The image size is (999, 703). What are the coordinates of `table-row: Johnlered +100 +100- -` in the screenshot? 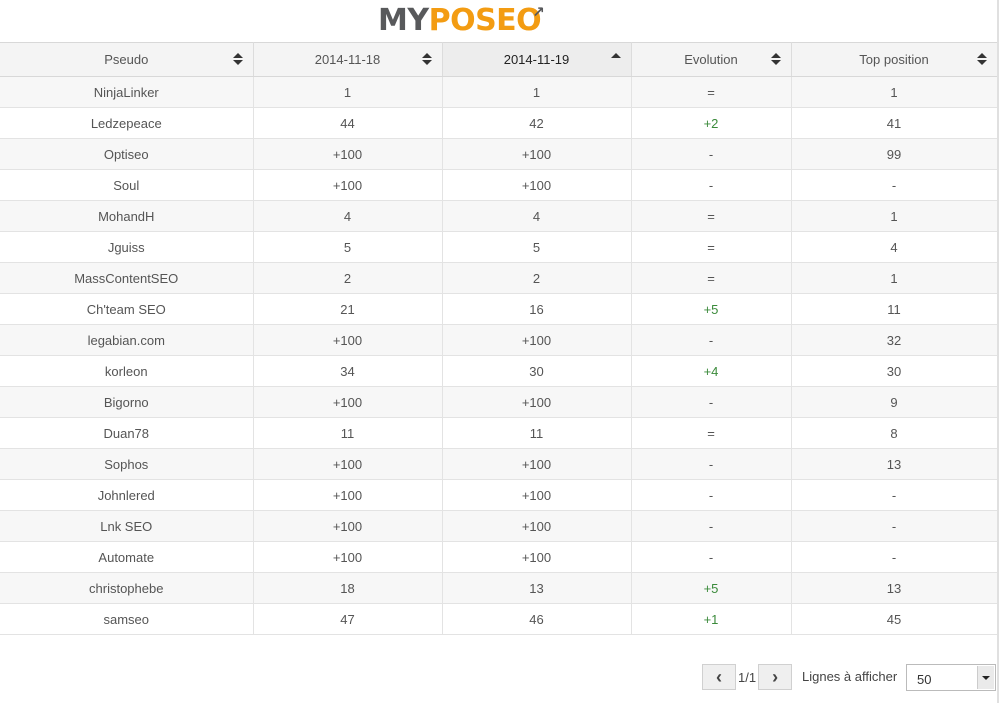 It's located at (499, 495).